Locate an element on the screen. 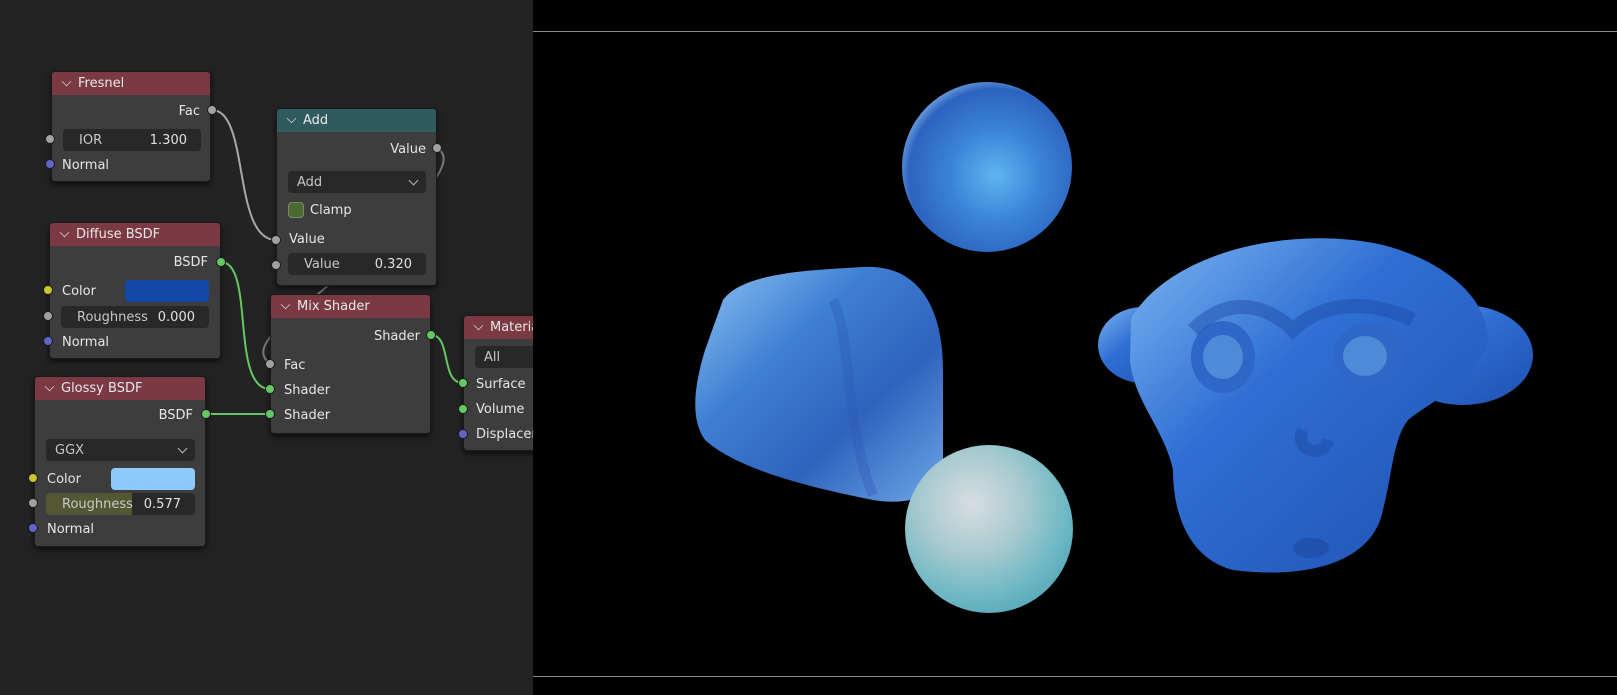  material-surface-label: Surface is located at coordinates (501, 384).